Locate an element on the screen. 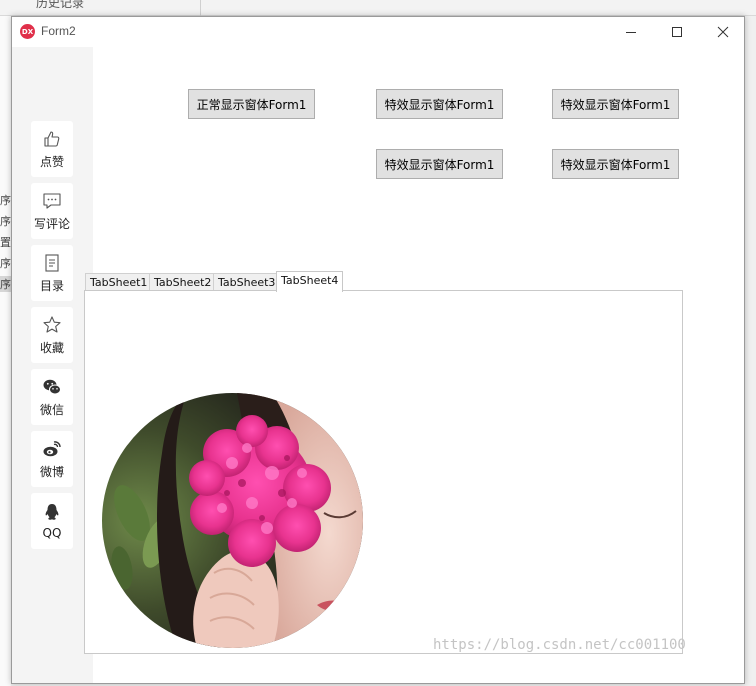 Image resolution: width=756 pixels, height=686 pixels. tab-tabsheet1: TabSheet1 is located at coordinates (119, 282).